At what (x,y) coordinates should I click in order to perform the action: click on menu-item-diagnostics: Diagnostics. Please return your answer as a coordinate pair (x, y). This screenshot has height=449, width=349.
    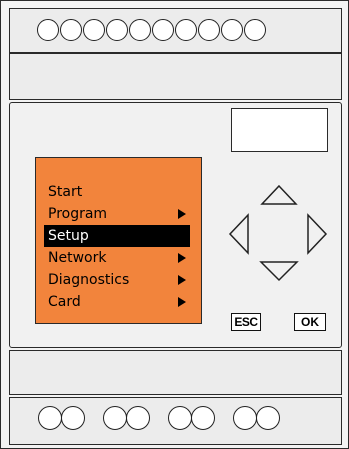
    Looking at the image, I should click on (118, 280).